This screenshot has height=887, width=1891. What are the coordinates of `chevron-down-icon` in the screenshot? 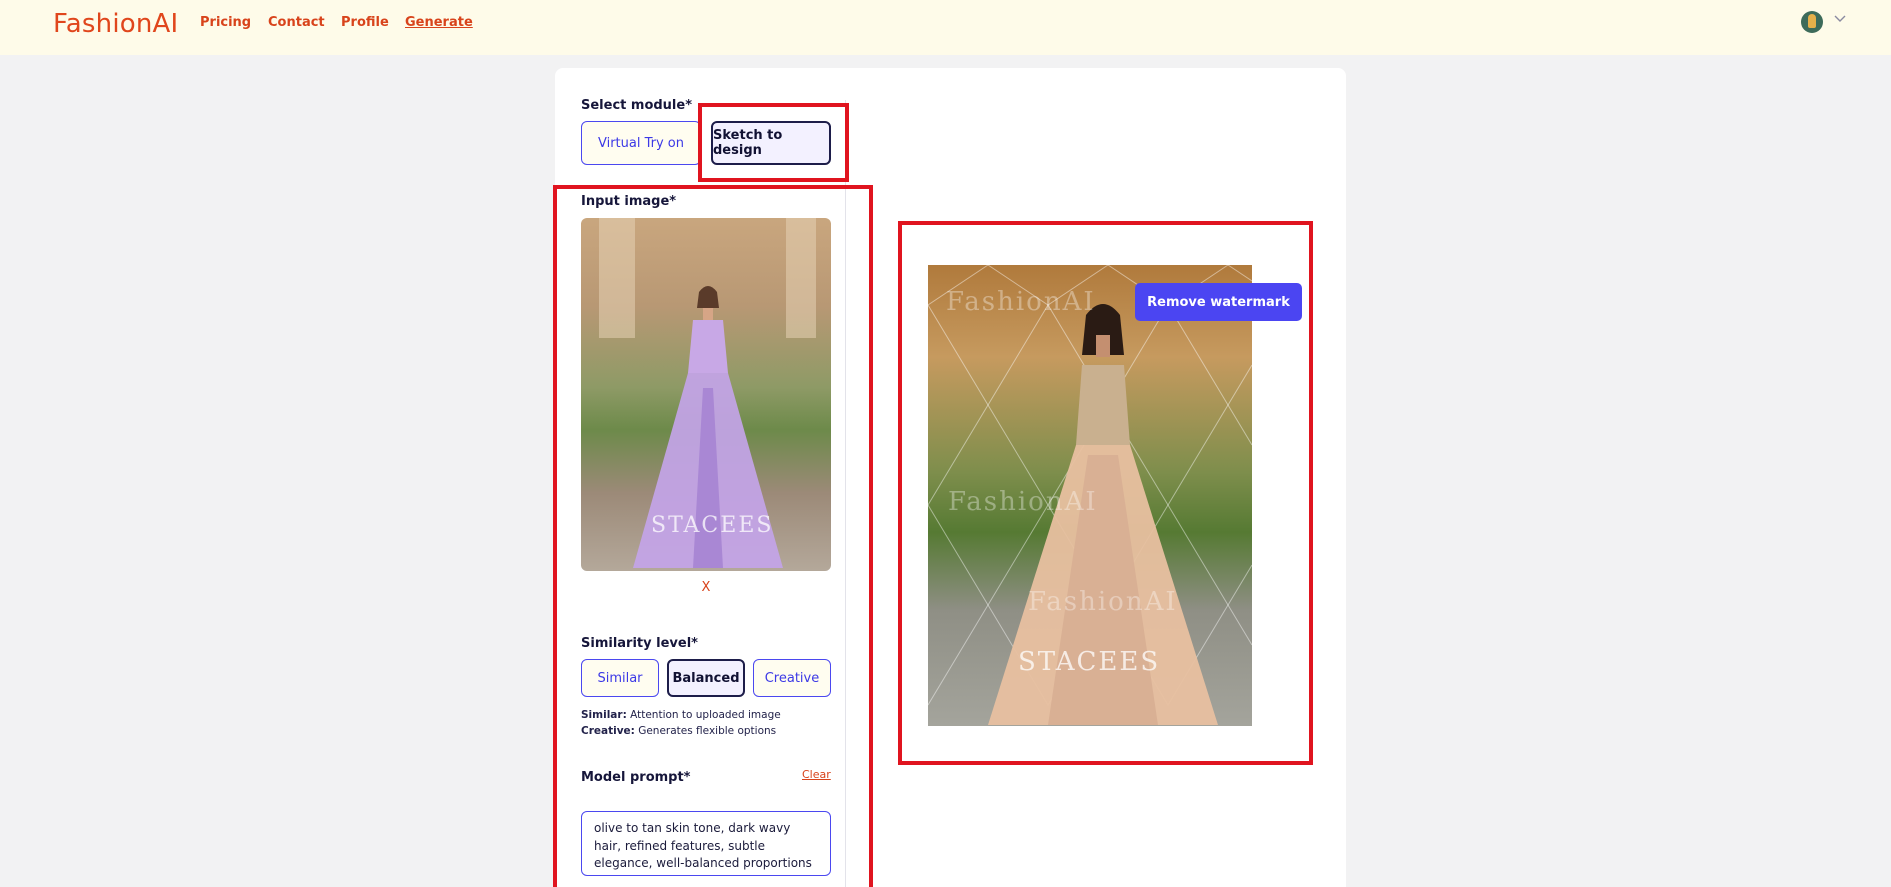 It's located at (1840, 19).